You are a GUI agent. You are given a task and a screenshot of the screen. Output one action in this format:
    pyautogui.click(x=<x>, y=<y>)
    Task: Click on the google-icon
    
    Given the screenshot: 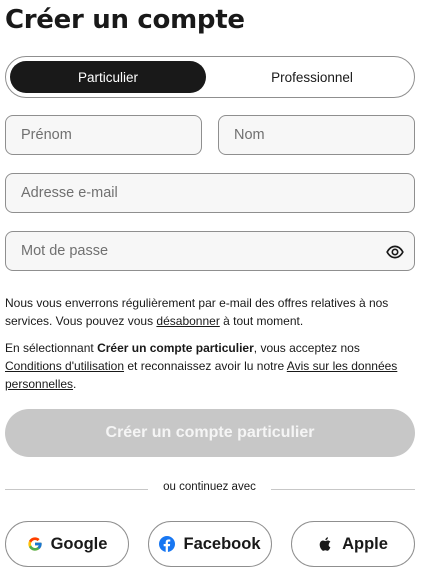 What is the action you would take?
    pyautogui.click(x=35, y=544)
    